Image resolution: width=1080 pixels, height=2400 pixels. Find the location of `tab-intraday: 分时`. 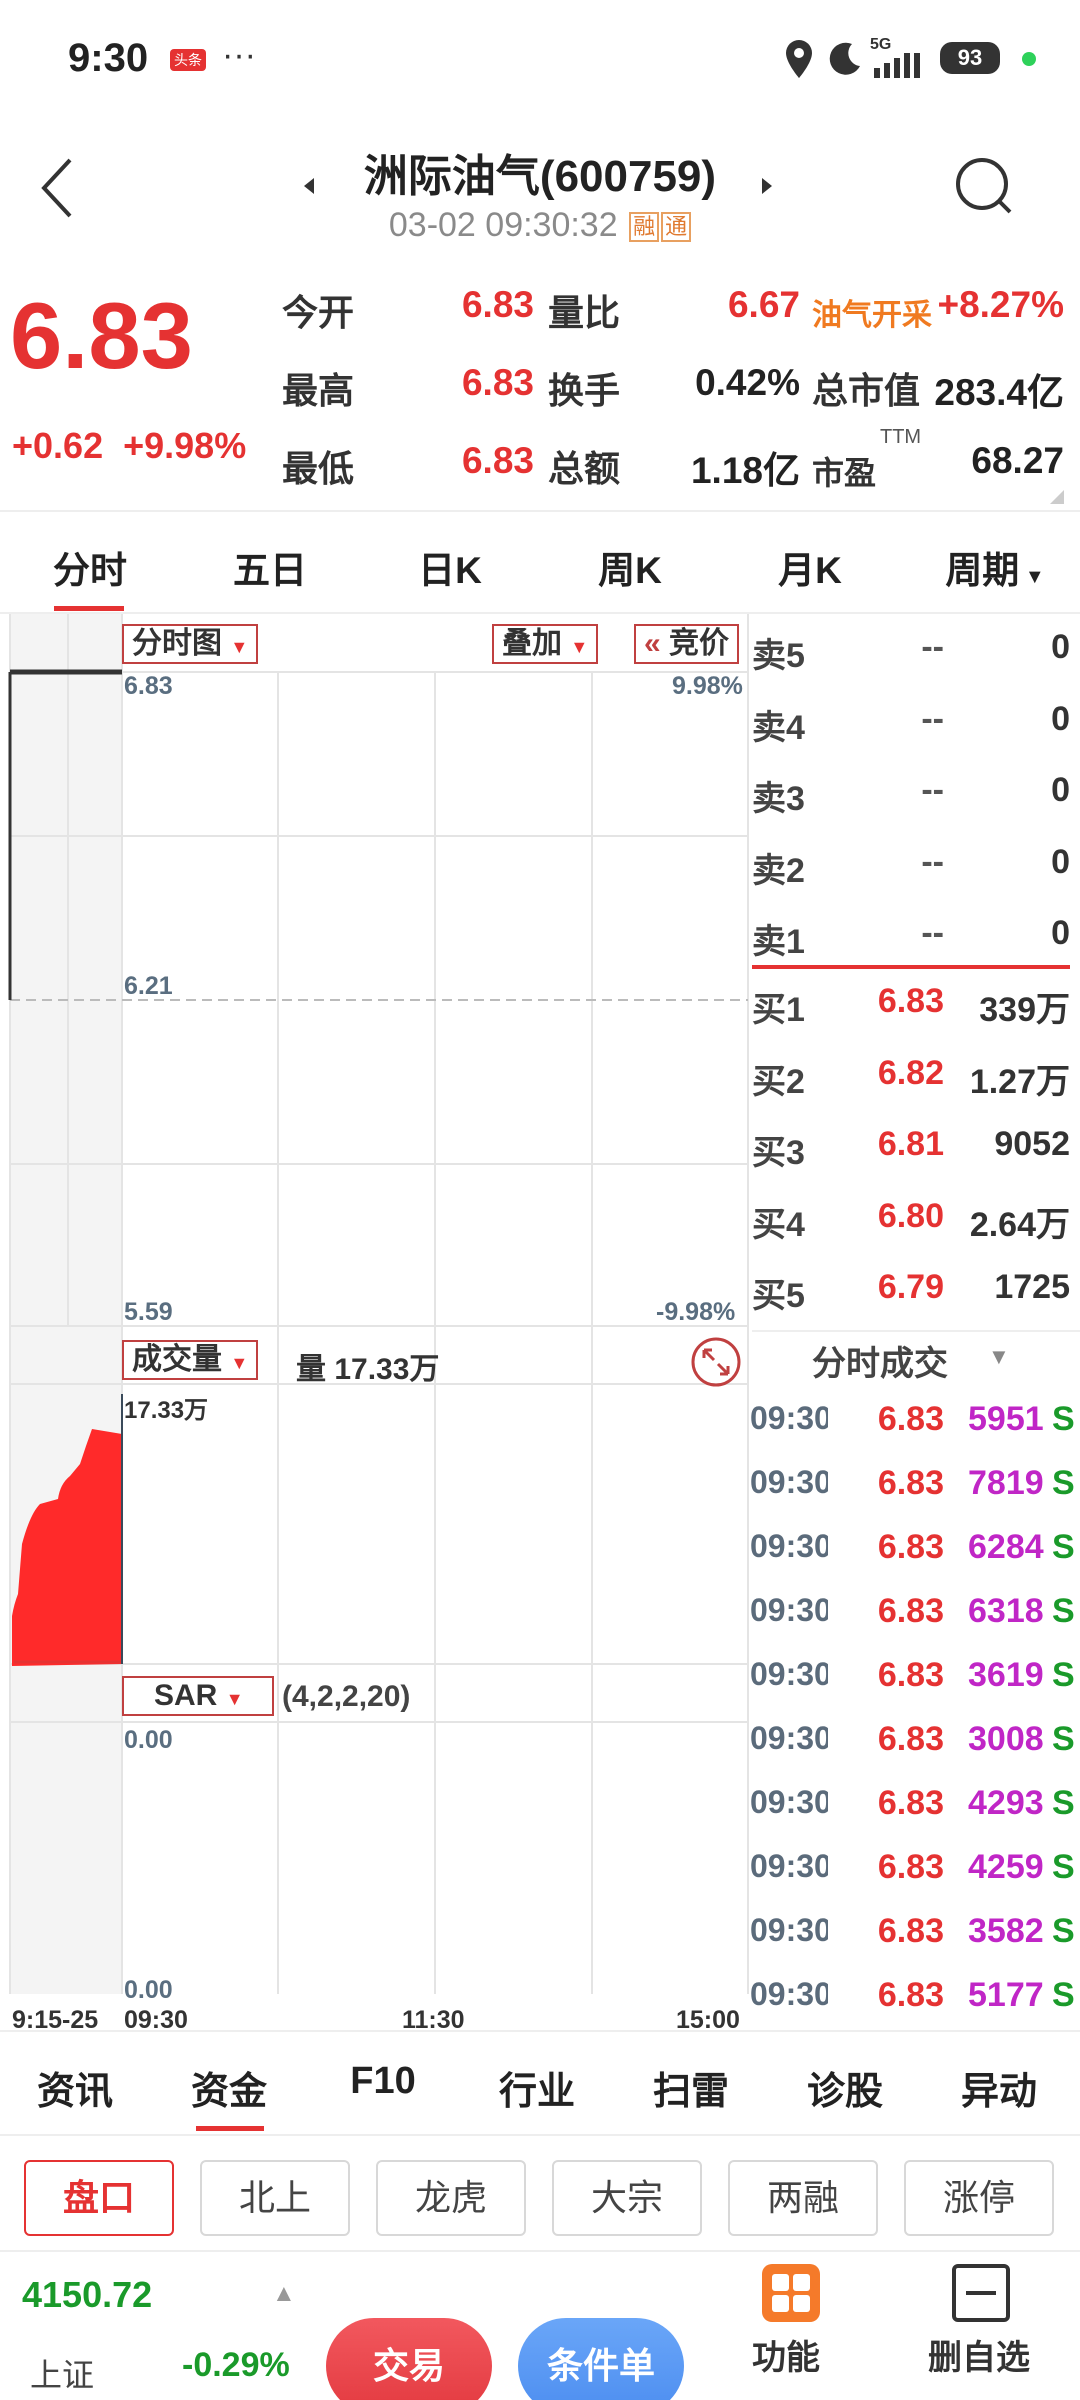

tab-intraday: 分时 is located at coordinates (90, 567).